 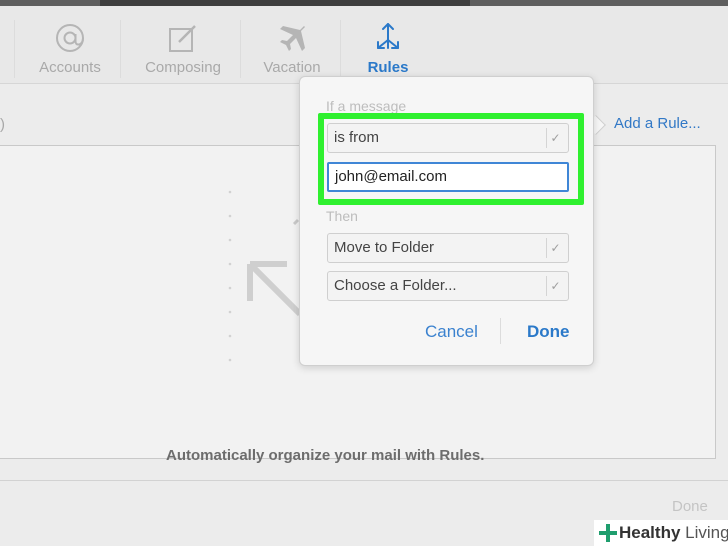 What do you see at coordinates (366, 106) in the screenshot?
I see `condition-label: If a message` at bounding box center [366, 106].